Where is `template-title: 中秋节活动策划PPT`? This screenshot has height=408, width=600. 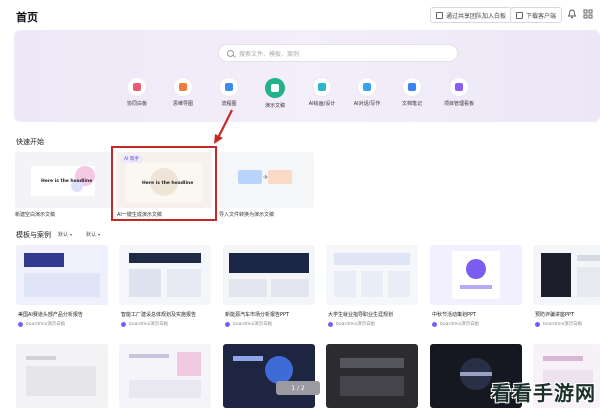 template-title: 中秋节活动策划PPT is located at coordinates (478, 314).